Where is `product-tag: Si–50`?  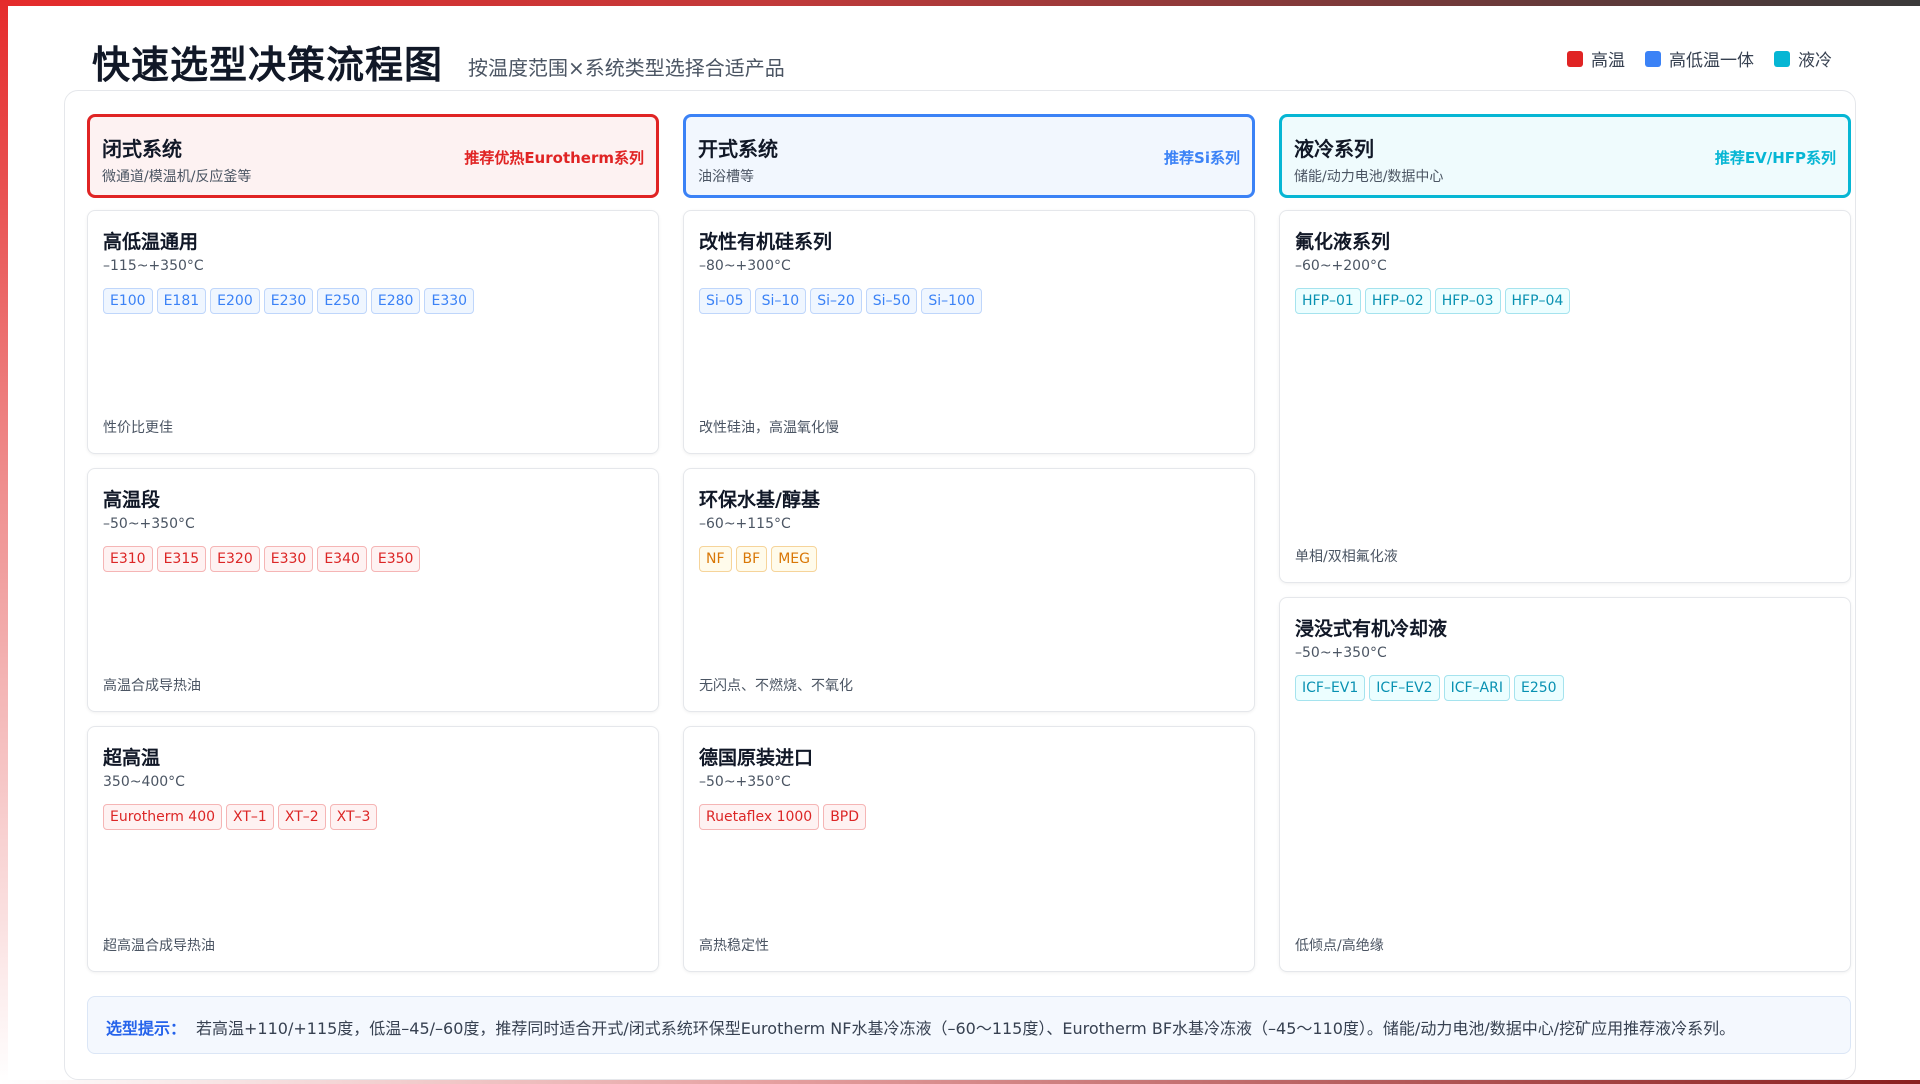
product-tag: Si–50 is located at coordinates (891, 301).